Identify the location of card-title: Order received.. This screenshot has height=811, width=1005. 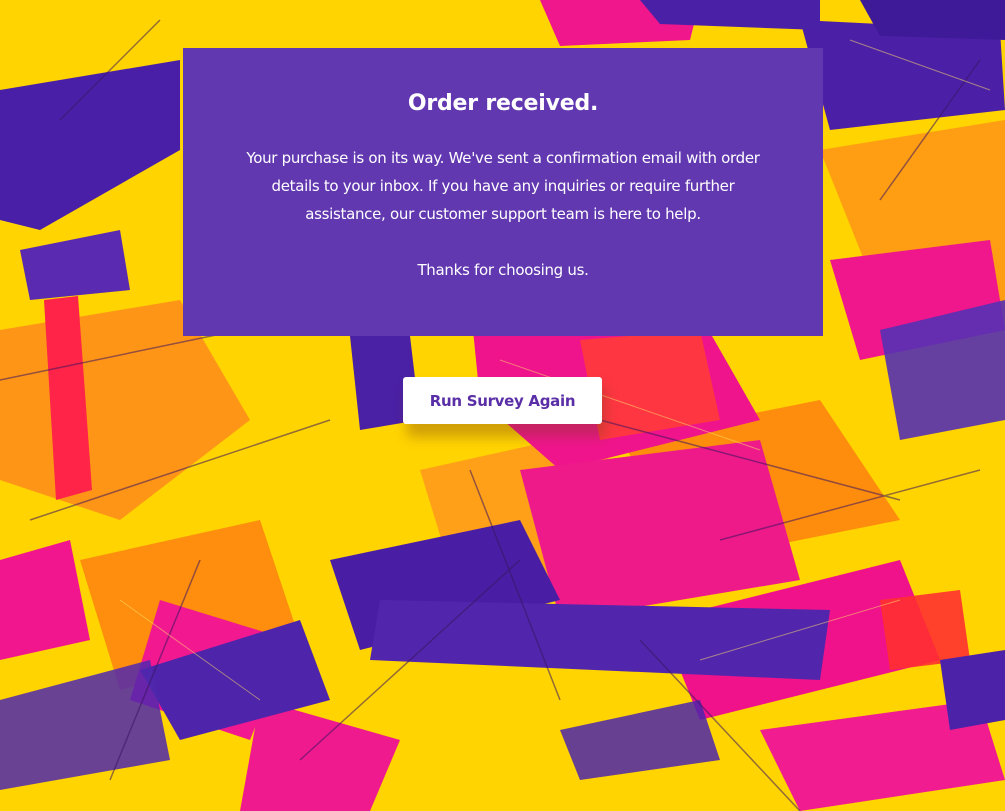
(503, 103).